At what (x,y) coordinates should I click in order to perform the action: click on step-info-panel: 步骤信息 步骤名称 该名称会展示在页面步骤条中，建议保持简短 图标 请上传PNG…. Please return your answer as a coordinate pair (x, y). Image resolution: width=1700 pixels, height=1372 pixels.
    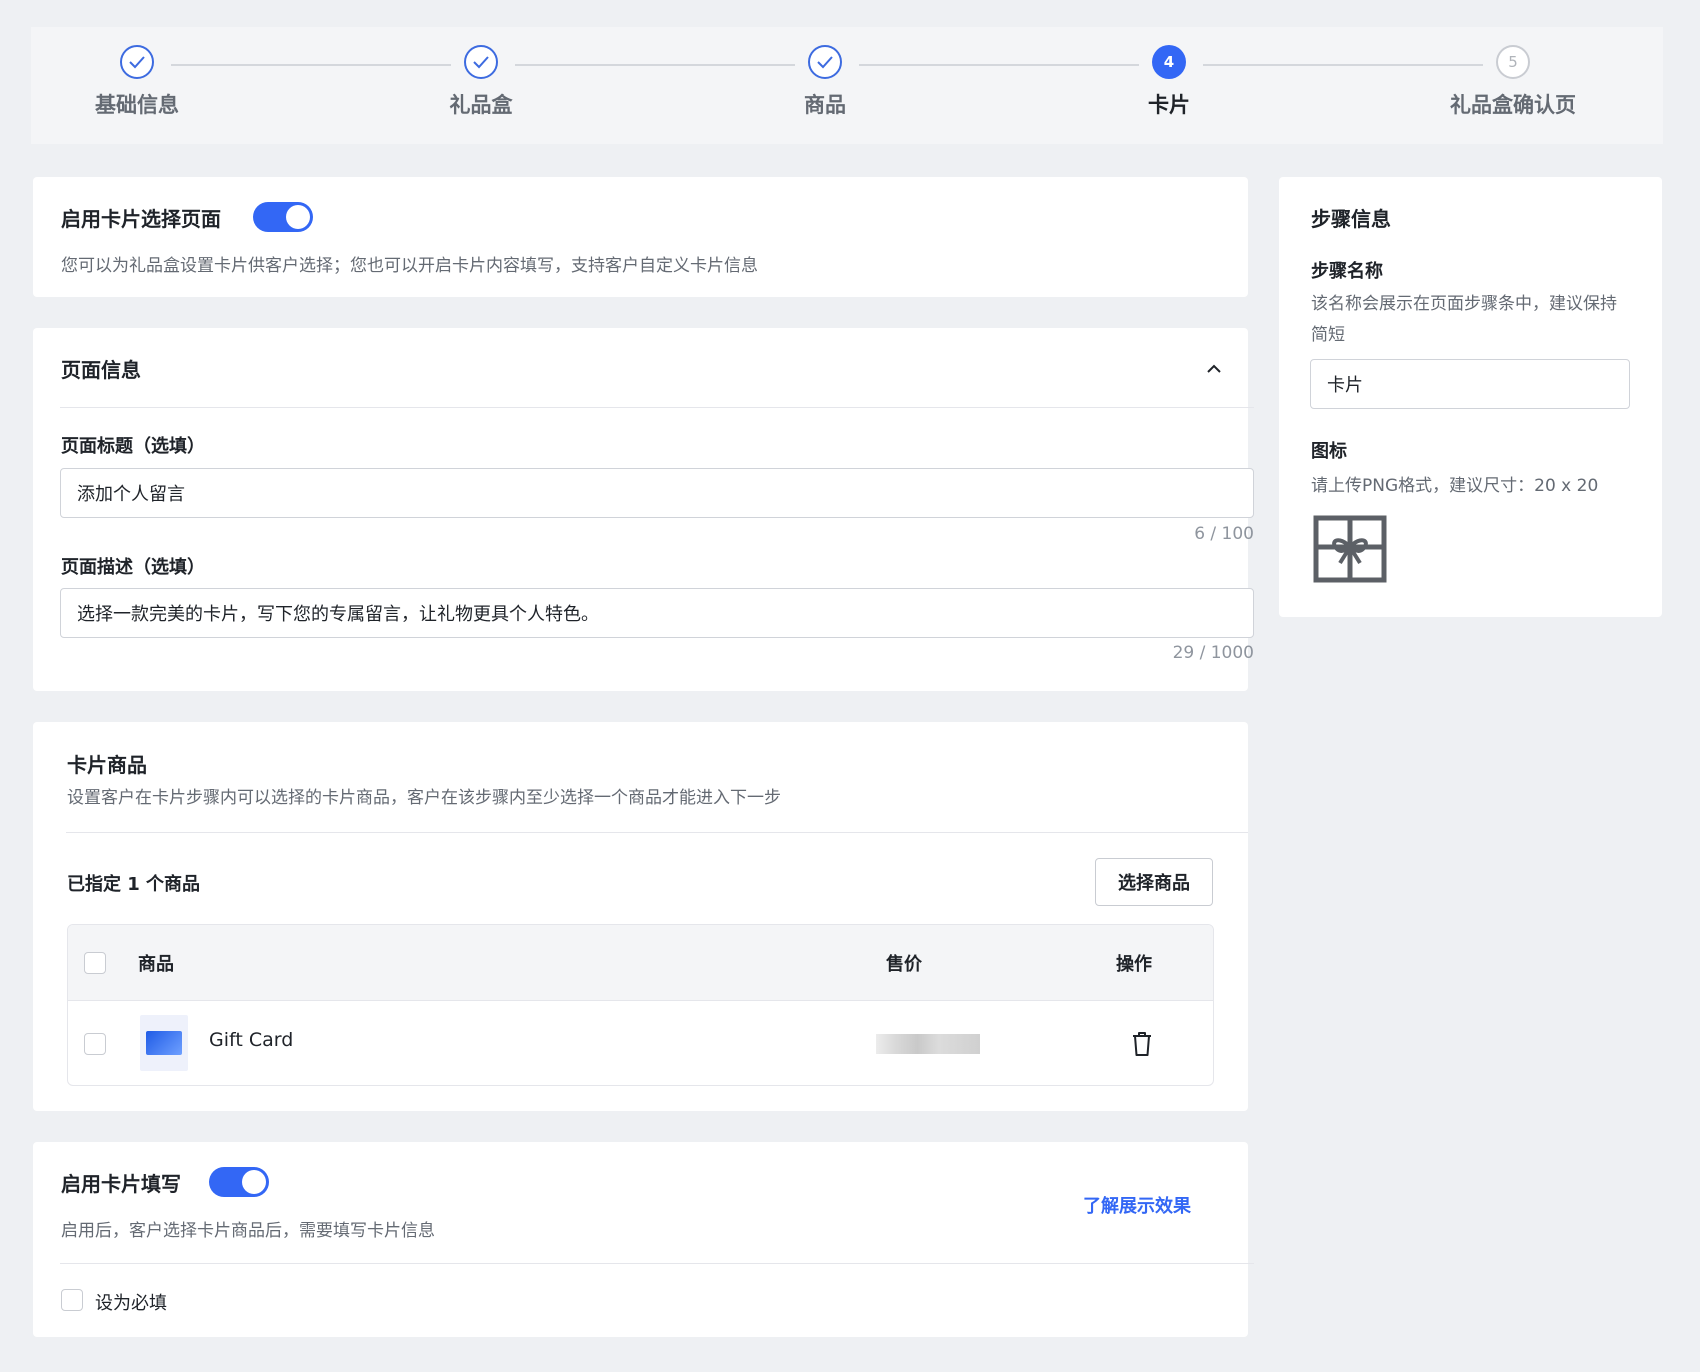
    Looking at the image, I should click on (1470, 397).